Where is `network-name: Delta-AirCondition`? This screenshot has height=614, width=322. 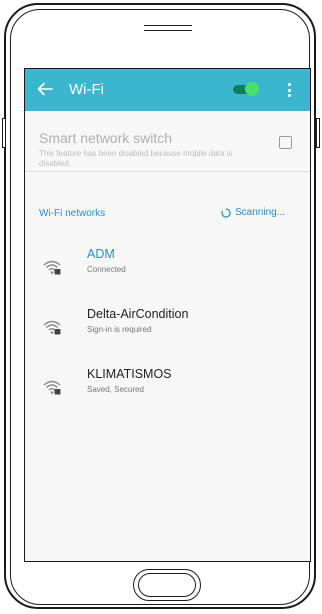
network-name: Delta-AirCondition is located at coordinates (138, 314).